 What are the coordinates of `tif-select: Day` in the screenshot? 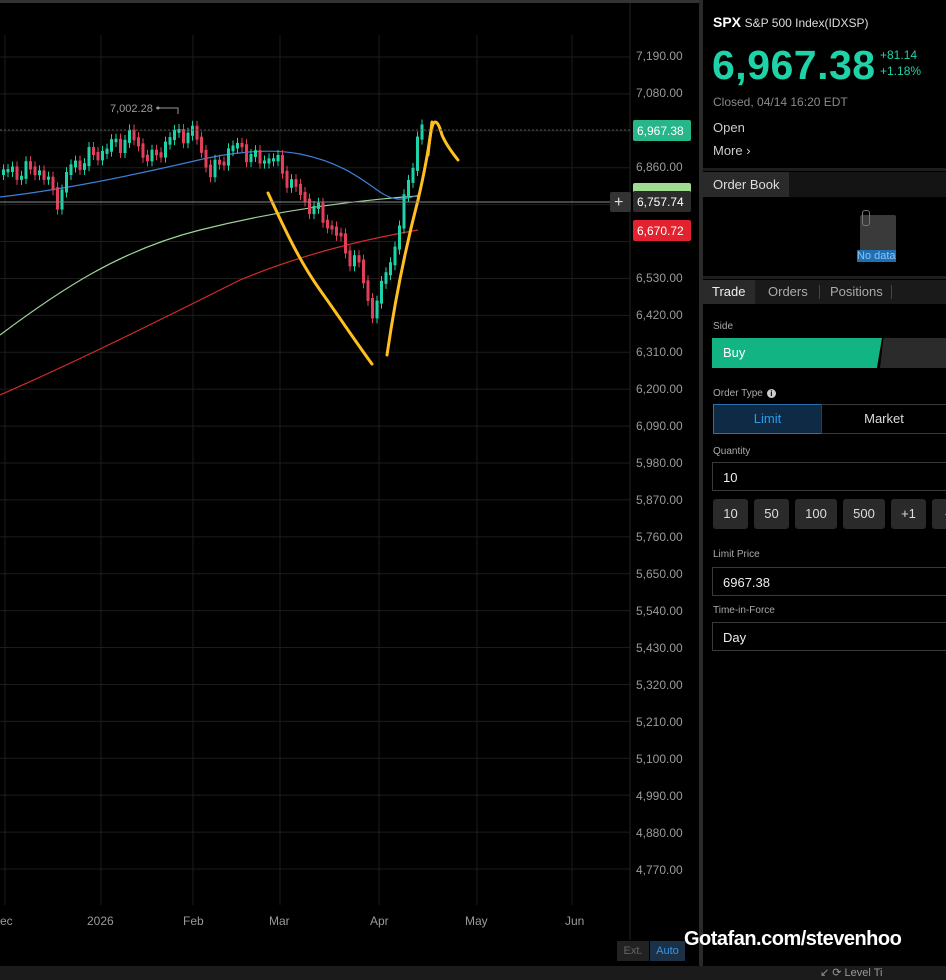 It's located at (829, 636).